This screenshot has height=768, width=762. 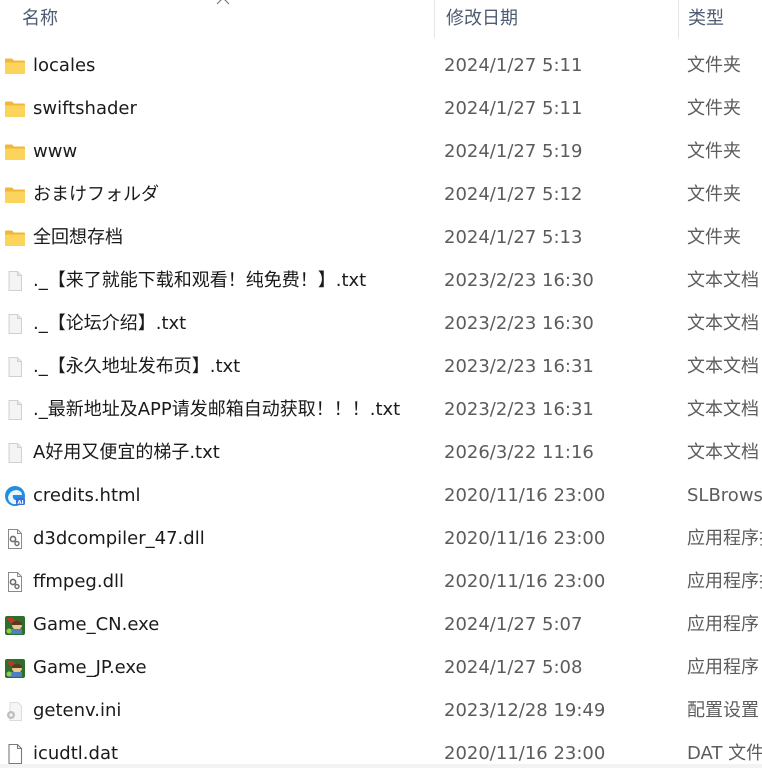 What do you see at coordinates (20, 503) in the screenshot?
I see `svg-text: AI` at bounding box center [20, 503].